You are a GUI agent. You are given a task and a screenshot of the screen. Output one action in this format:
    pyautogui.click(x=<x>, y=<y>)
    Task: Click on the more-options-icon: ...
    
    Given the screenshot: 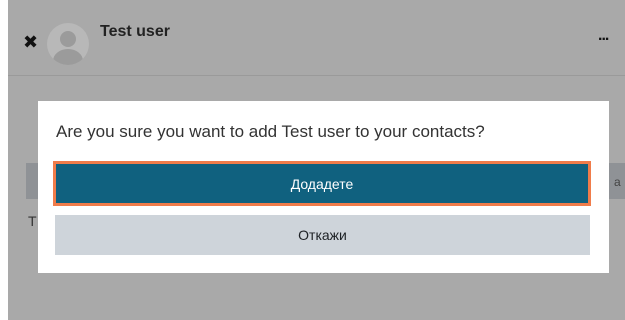 What is the action you would take?
    pyautogui.click(x=603, y=36)
    